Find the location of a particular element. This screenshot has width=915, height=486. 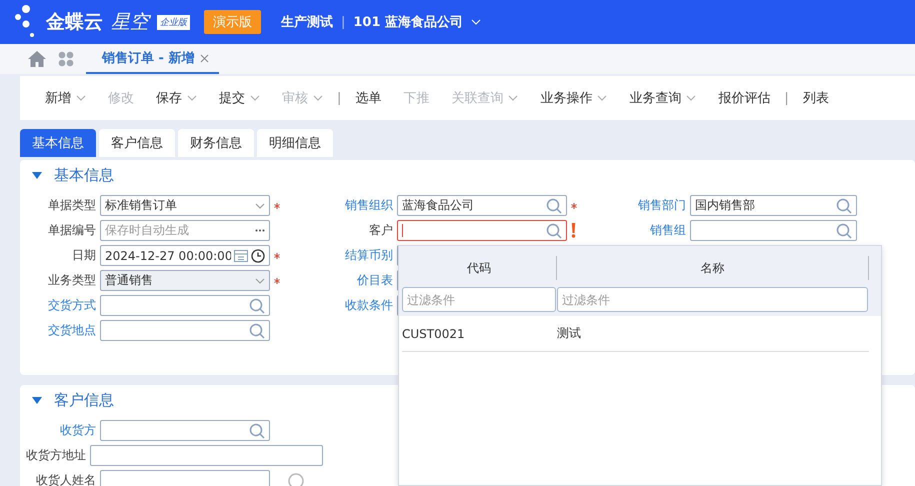

field-label: 日期 is located at coordinates (83, 255).